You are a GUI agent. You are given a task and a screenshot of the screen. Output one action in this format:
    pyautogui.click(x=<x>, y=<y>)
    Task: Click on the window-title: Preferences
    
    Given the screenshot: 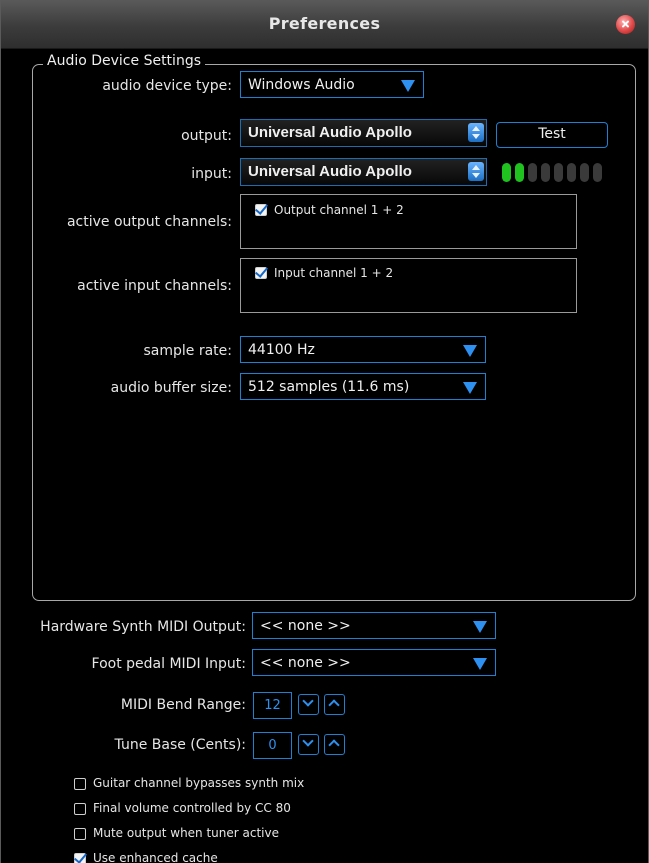 What is the action you would take?
    pyautogui.click(x=324, y=23)
    